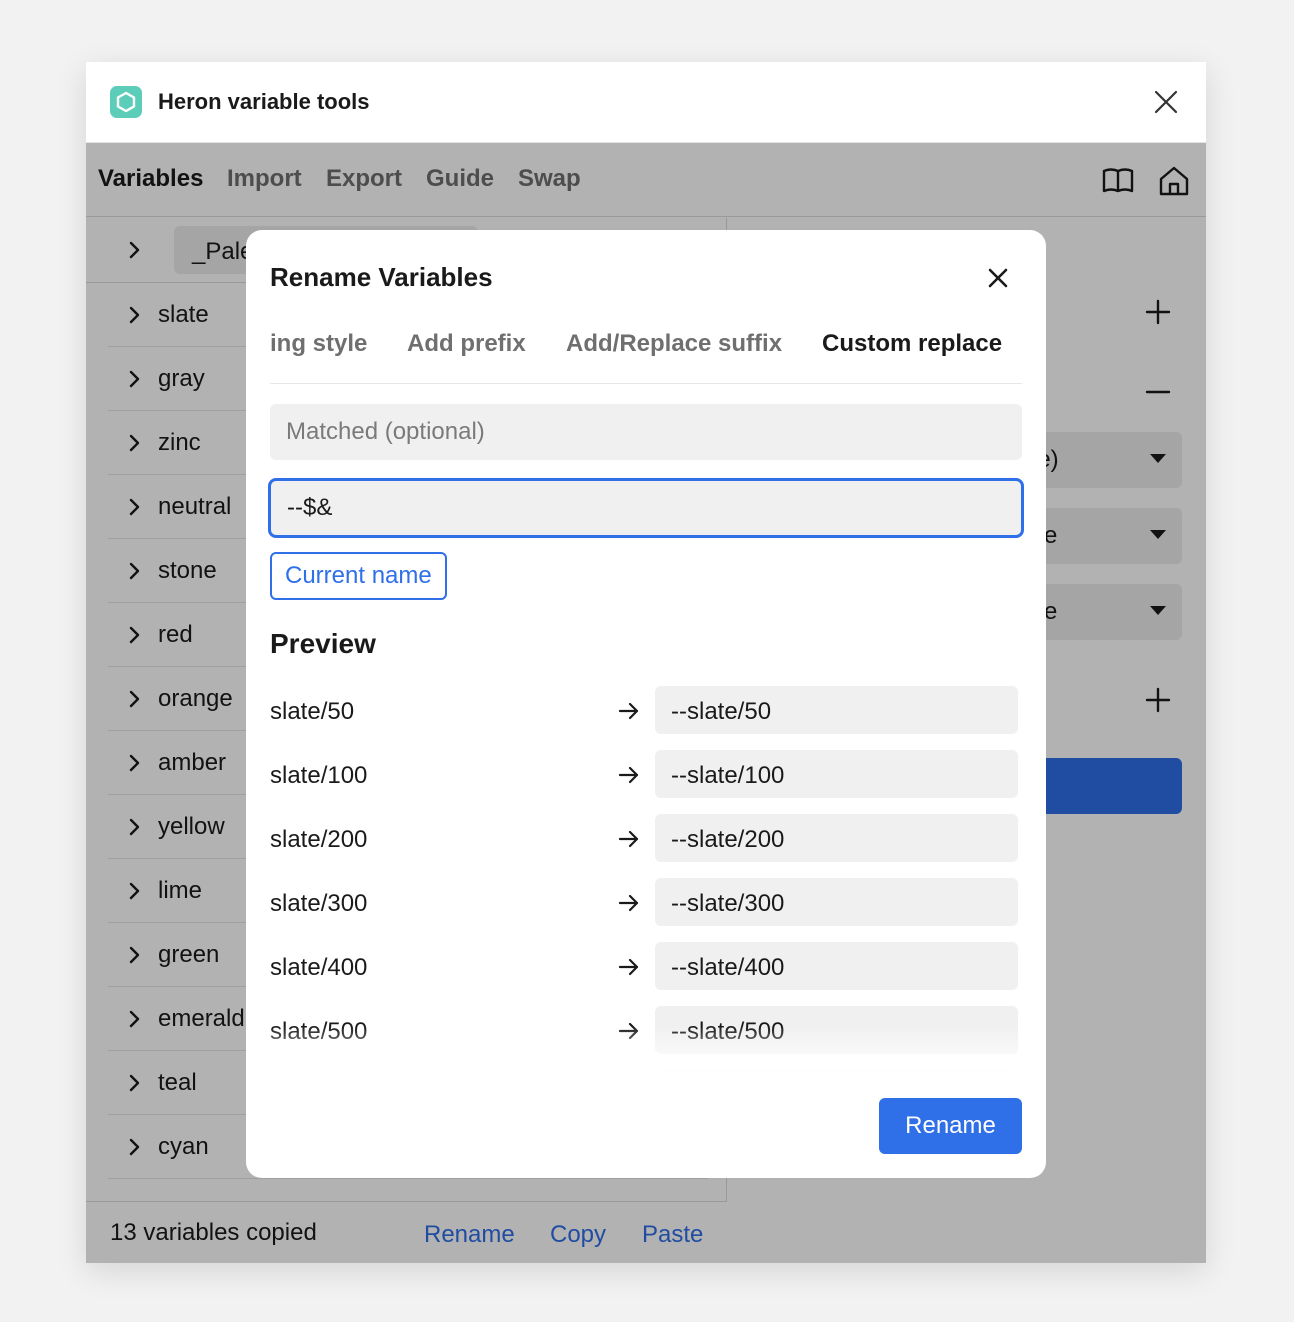 Image resolution: width=1294 pixels, height=1322 pixels. I want to click on new-name: --slate/50, so click(836, 710).